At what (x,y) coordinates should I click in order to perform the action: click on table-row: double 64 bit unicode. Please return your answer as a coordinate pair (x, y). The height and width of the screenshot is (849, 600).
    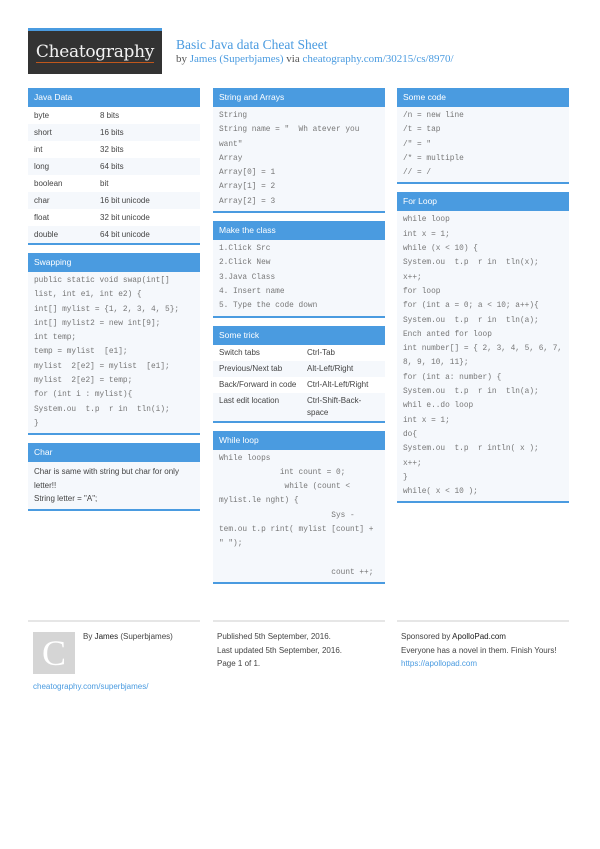
    Looking at the image, I should click on (114, 234).